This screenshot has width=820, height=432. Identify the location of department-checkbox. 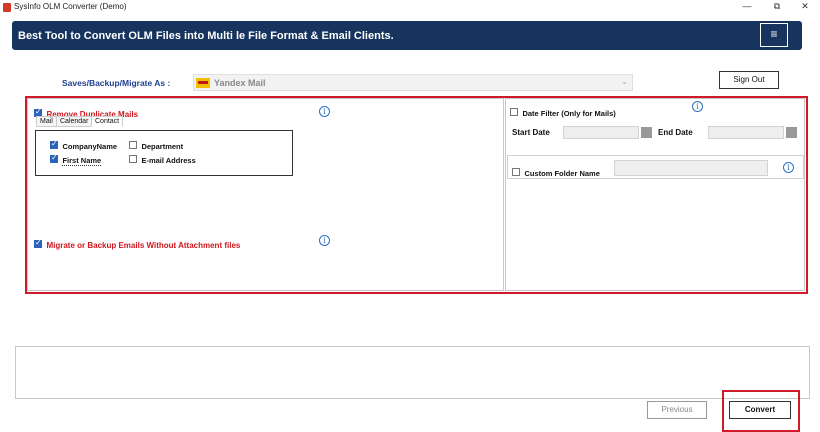
(133, 144).